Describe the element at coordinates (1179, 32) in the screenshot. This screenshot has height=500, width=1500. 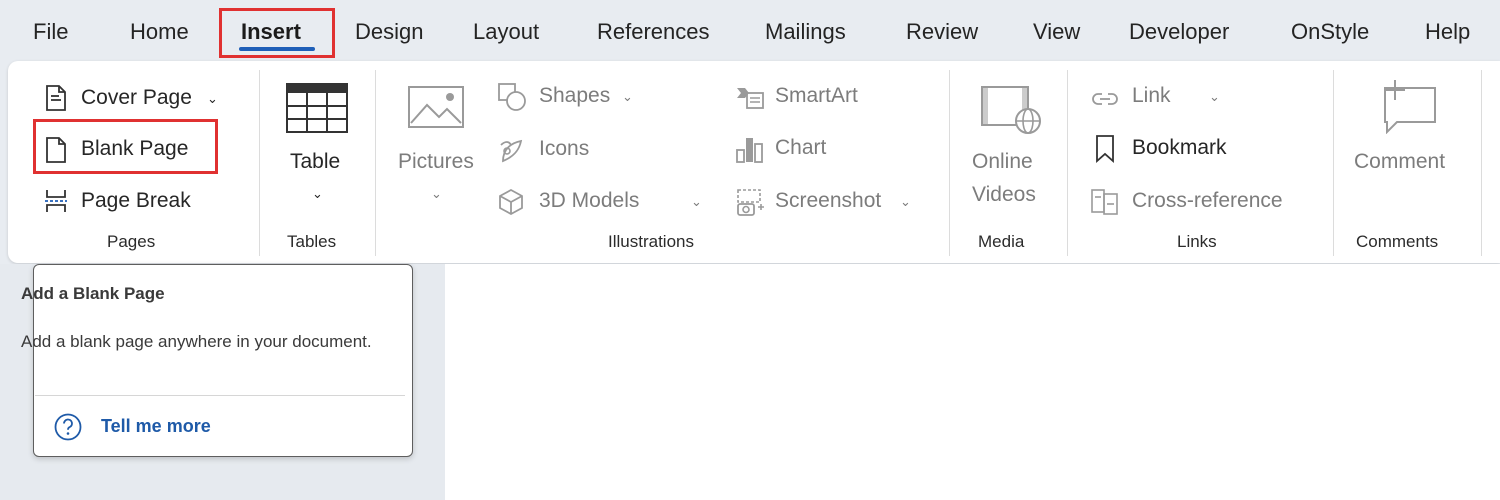
I see `tab-developer: Developer` at that location.